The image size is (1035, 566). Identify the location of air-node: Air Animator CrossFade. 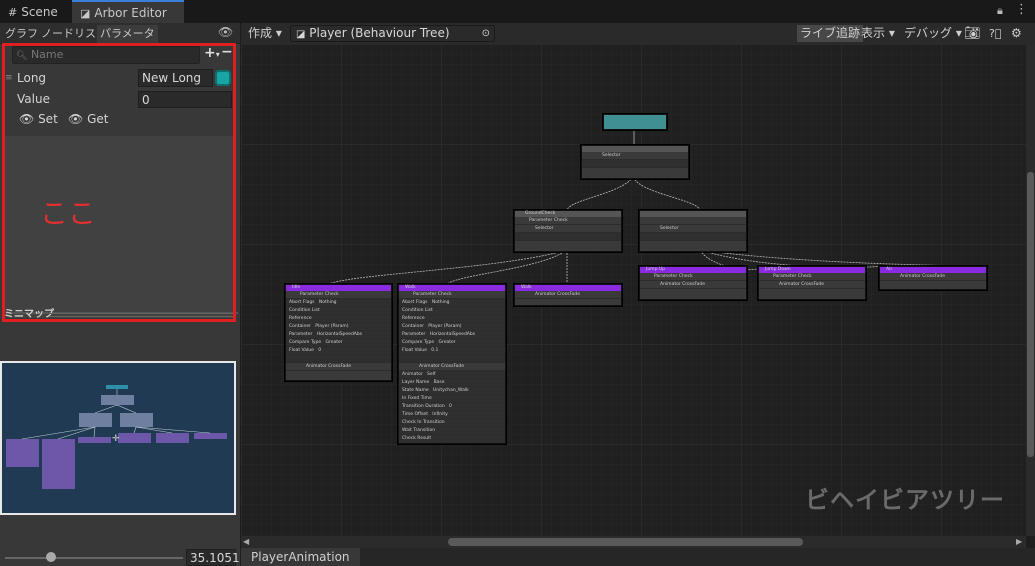
(933, 278).